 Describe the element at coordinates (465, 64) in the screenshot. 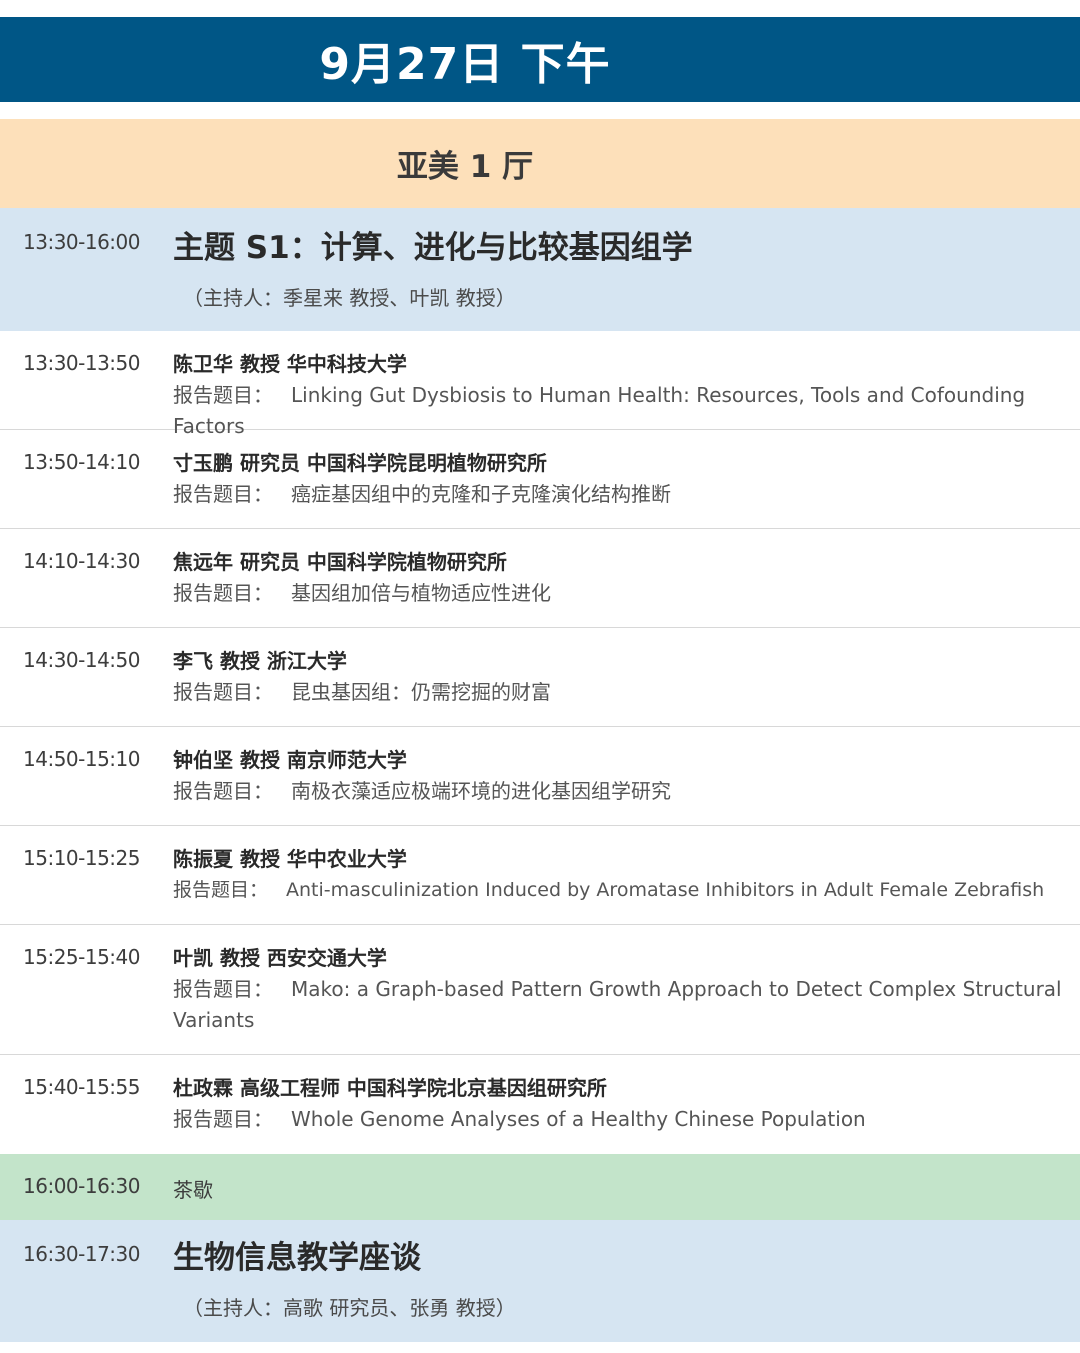

I see `date-title: 9月27日 下午` at that location.